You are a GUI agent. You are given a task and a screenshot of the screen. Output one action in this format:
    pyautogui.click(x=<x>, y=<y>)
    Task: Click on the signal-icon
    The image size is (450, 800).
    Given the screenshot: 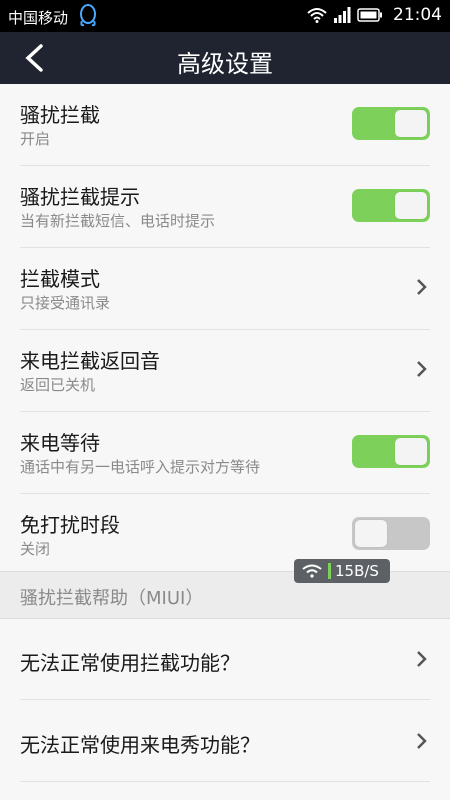 What is the action you would take?
    pyautogui.click(x=342, y=15)
    